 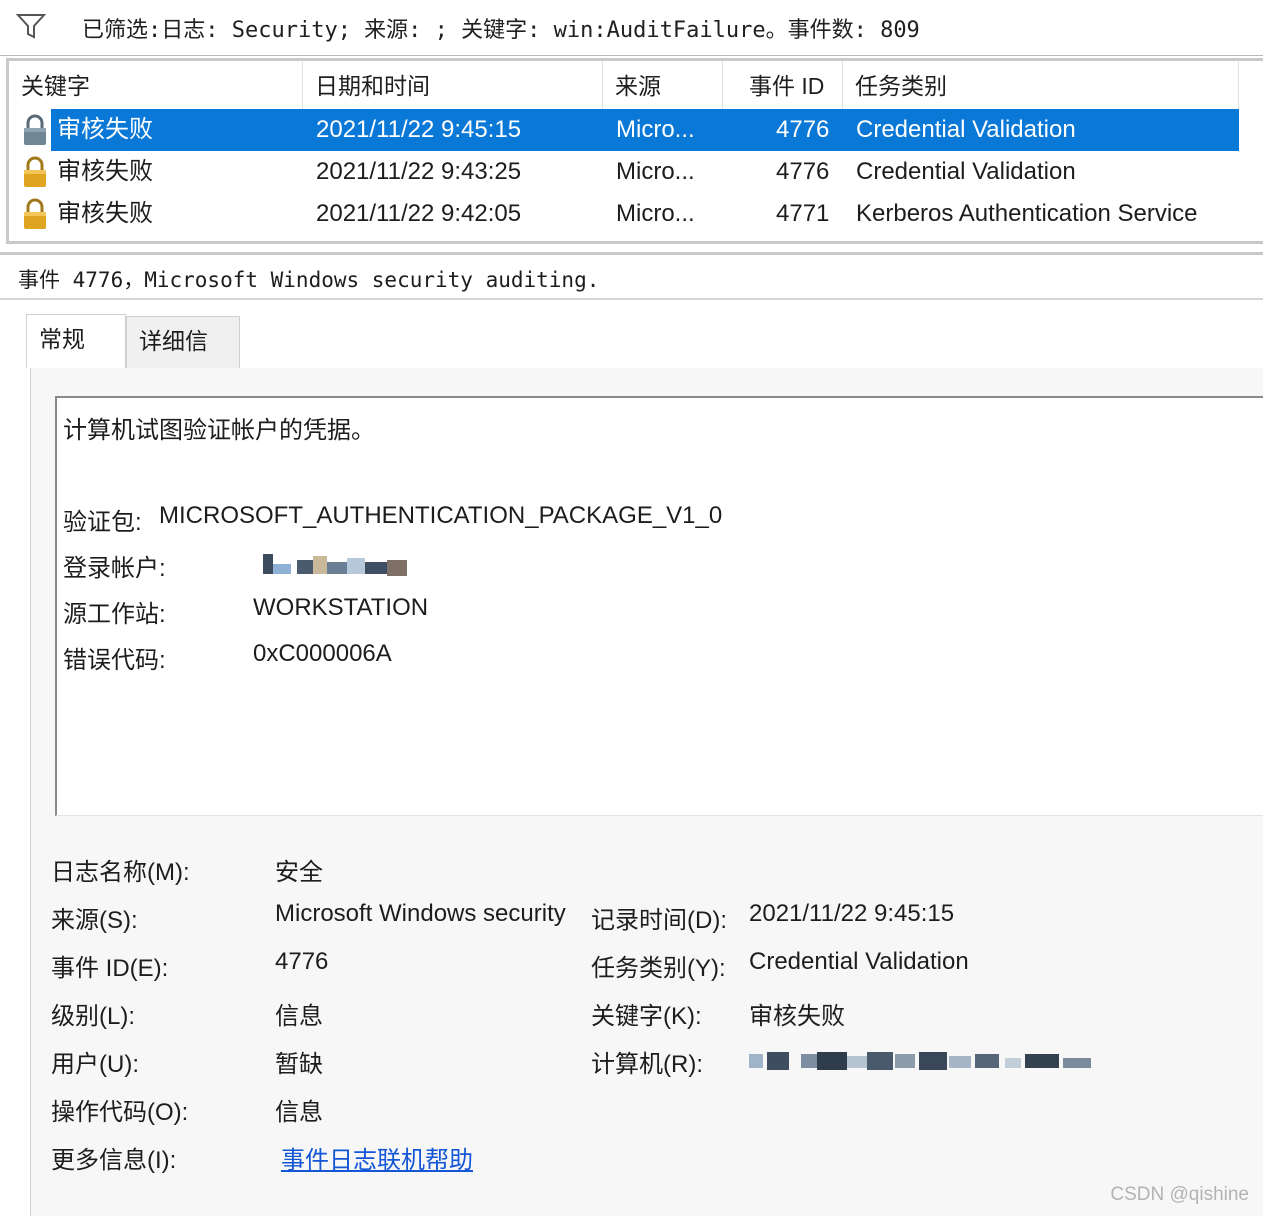 What do you see at coordinates (76, 341) in the screenshot?
I see `tab-general: 常规` at bounding box center [76, 341].